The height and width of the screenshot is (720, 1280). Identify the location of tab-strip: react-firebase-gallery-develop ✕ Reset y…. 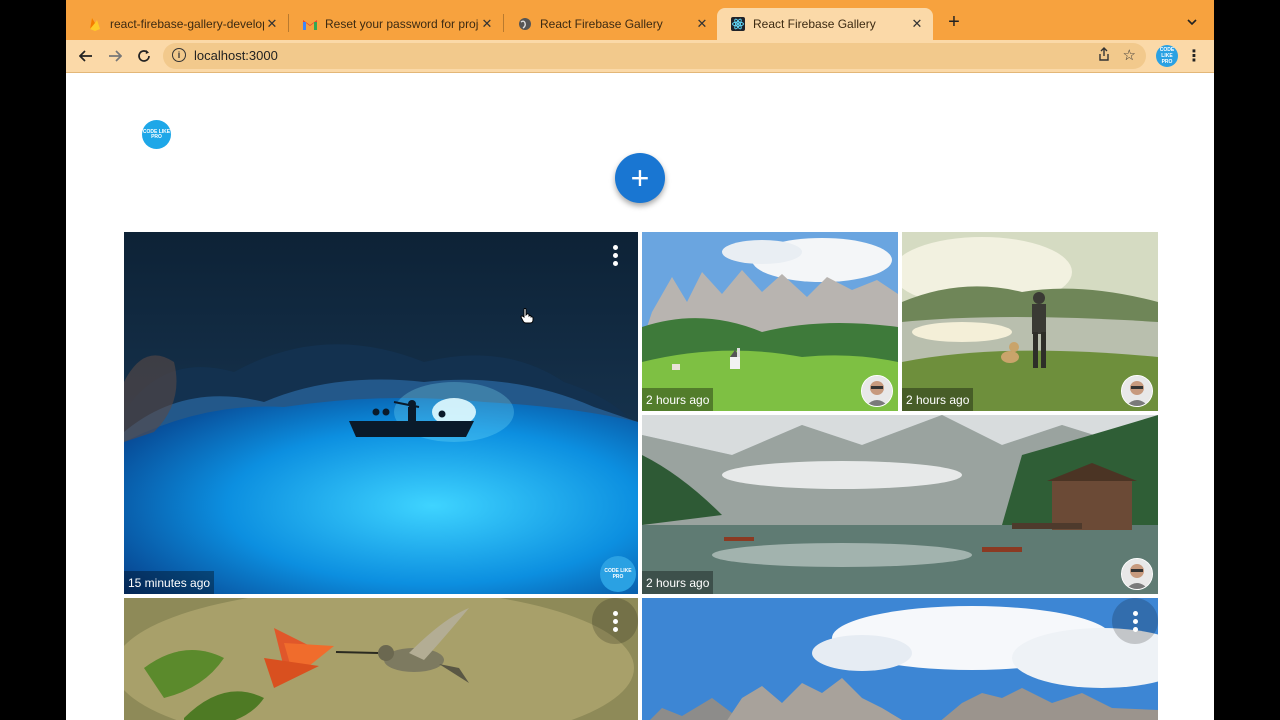
(640, 20).